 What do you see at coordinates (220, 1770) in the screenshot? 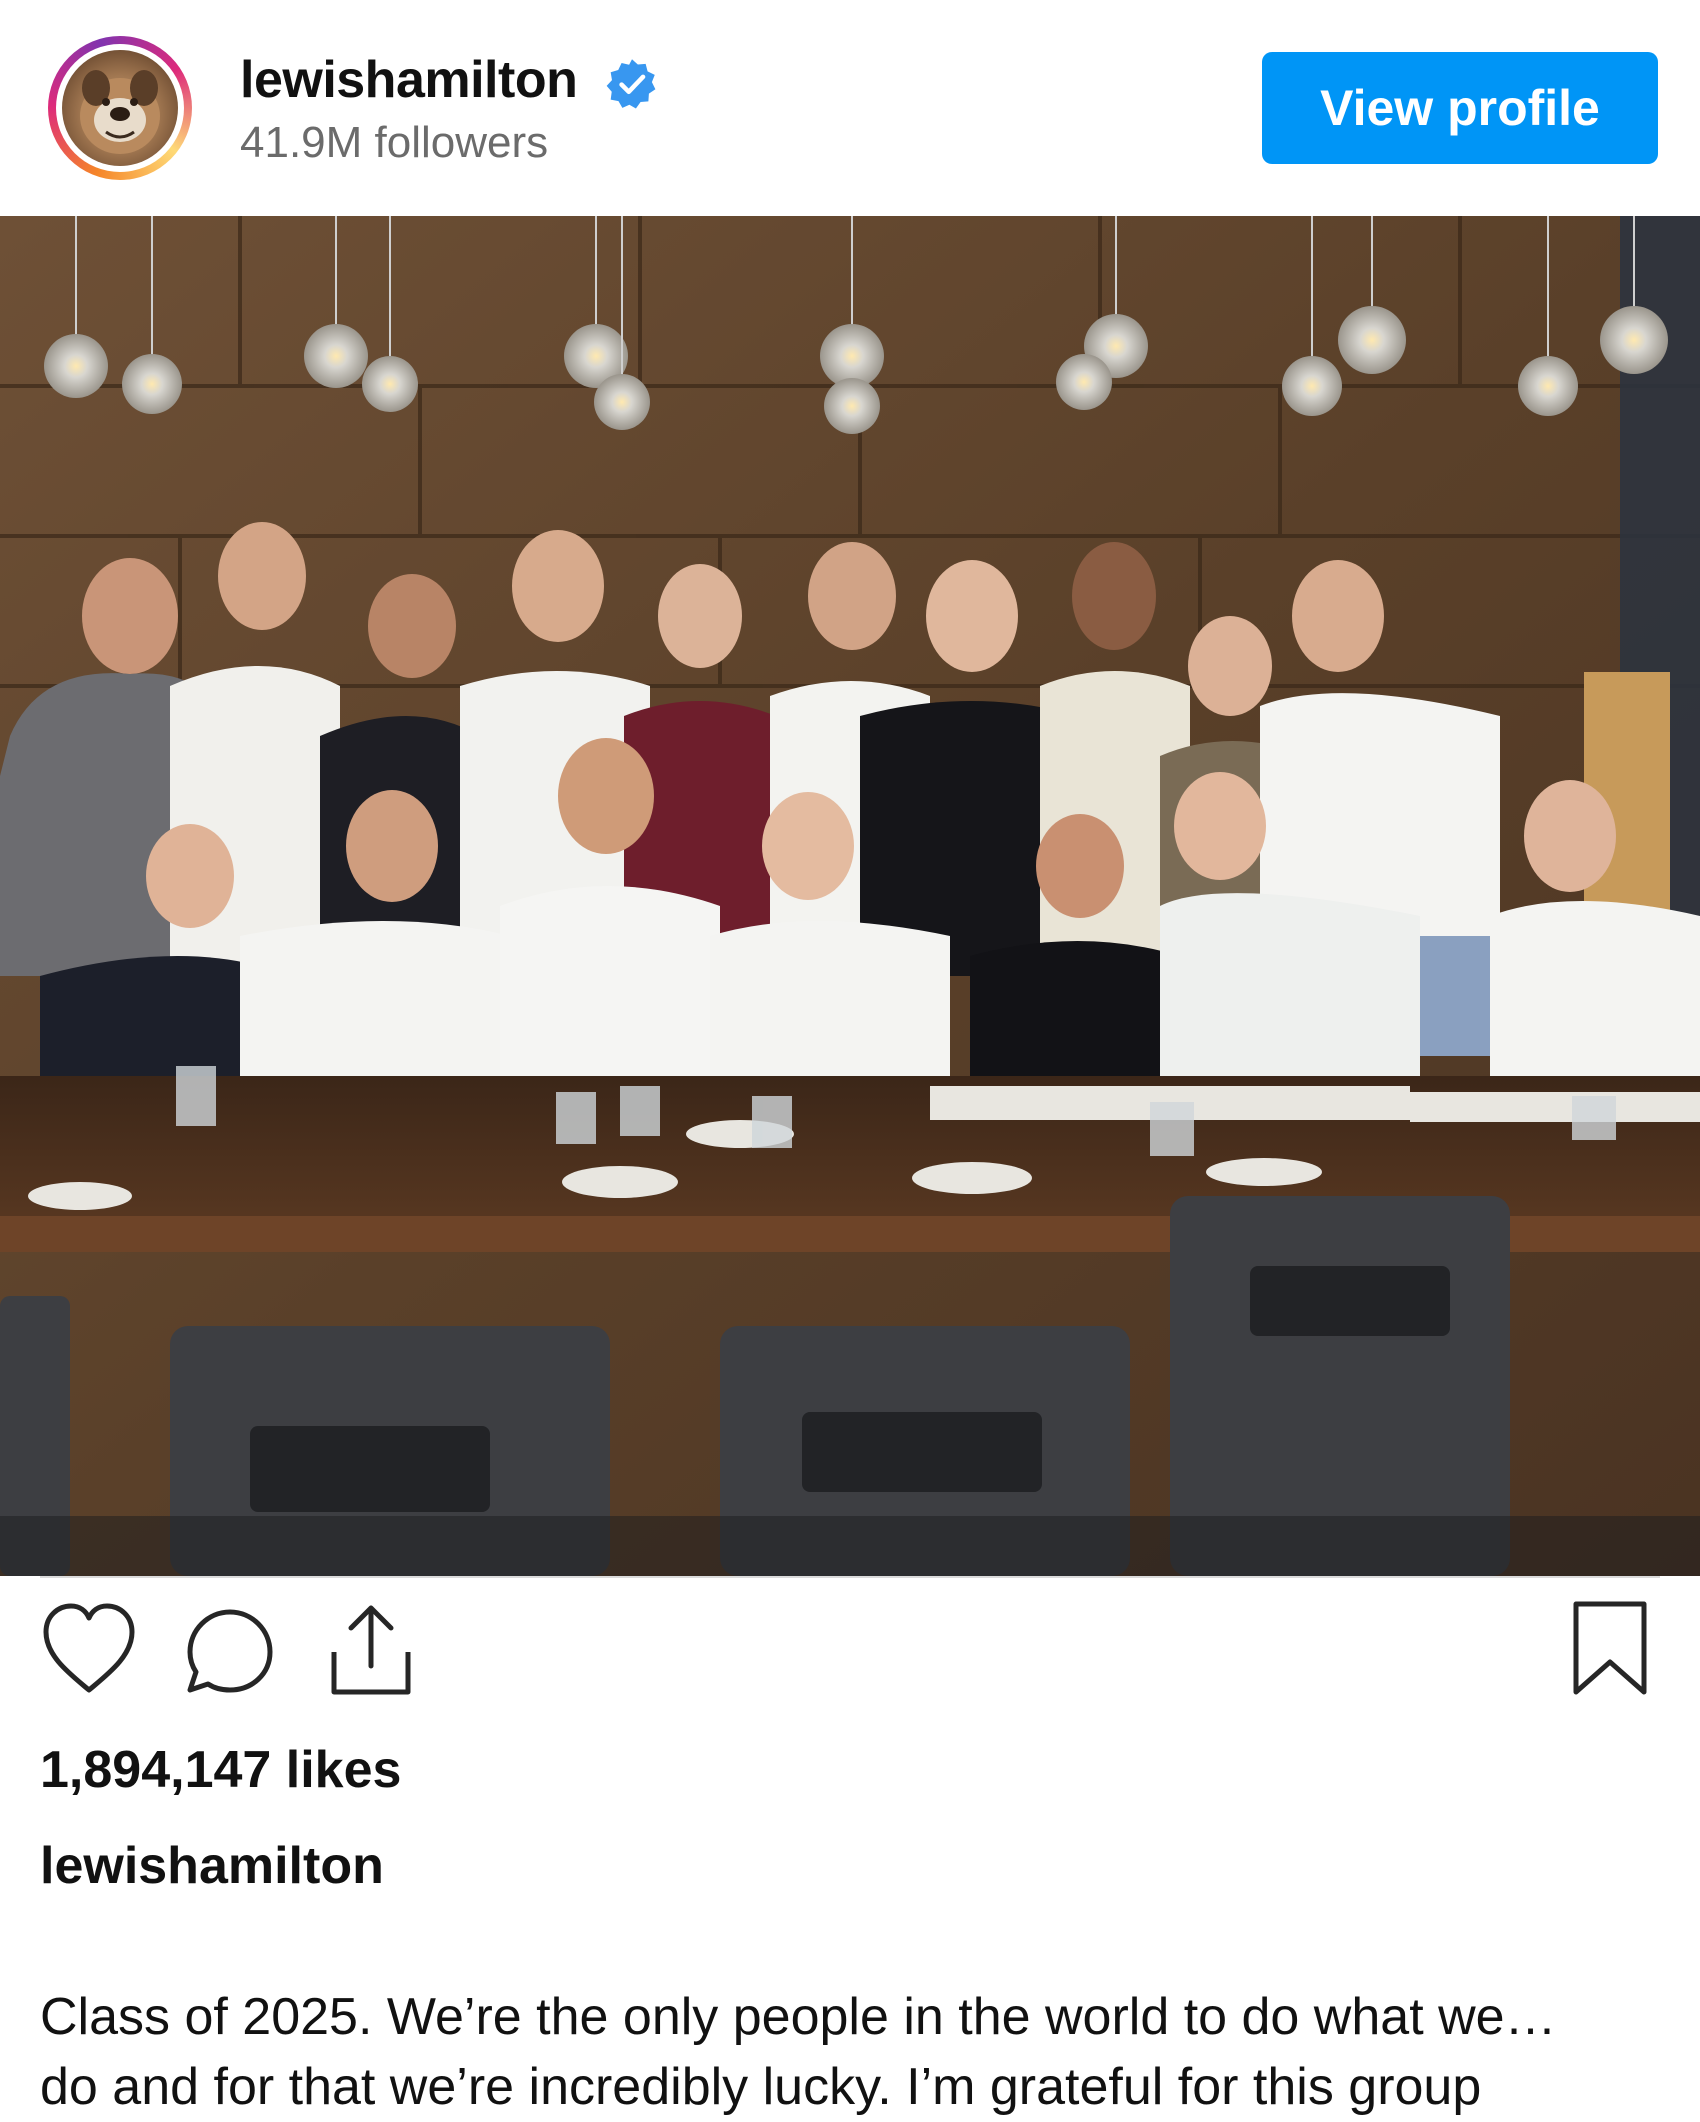
I see `like-count: 1,894,147 likes` at bounding box center [220, 1770].